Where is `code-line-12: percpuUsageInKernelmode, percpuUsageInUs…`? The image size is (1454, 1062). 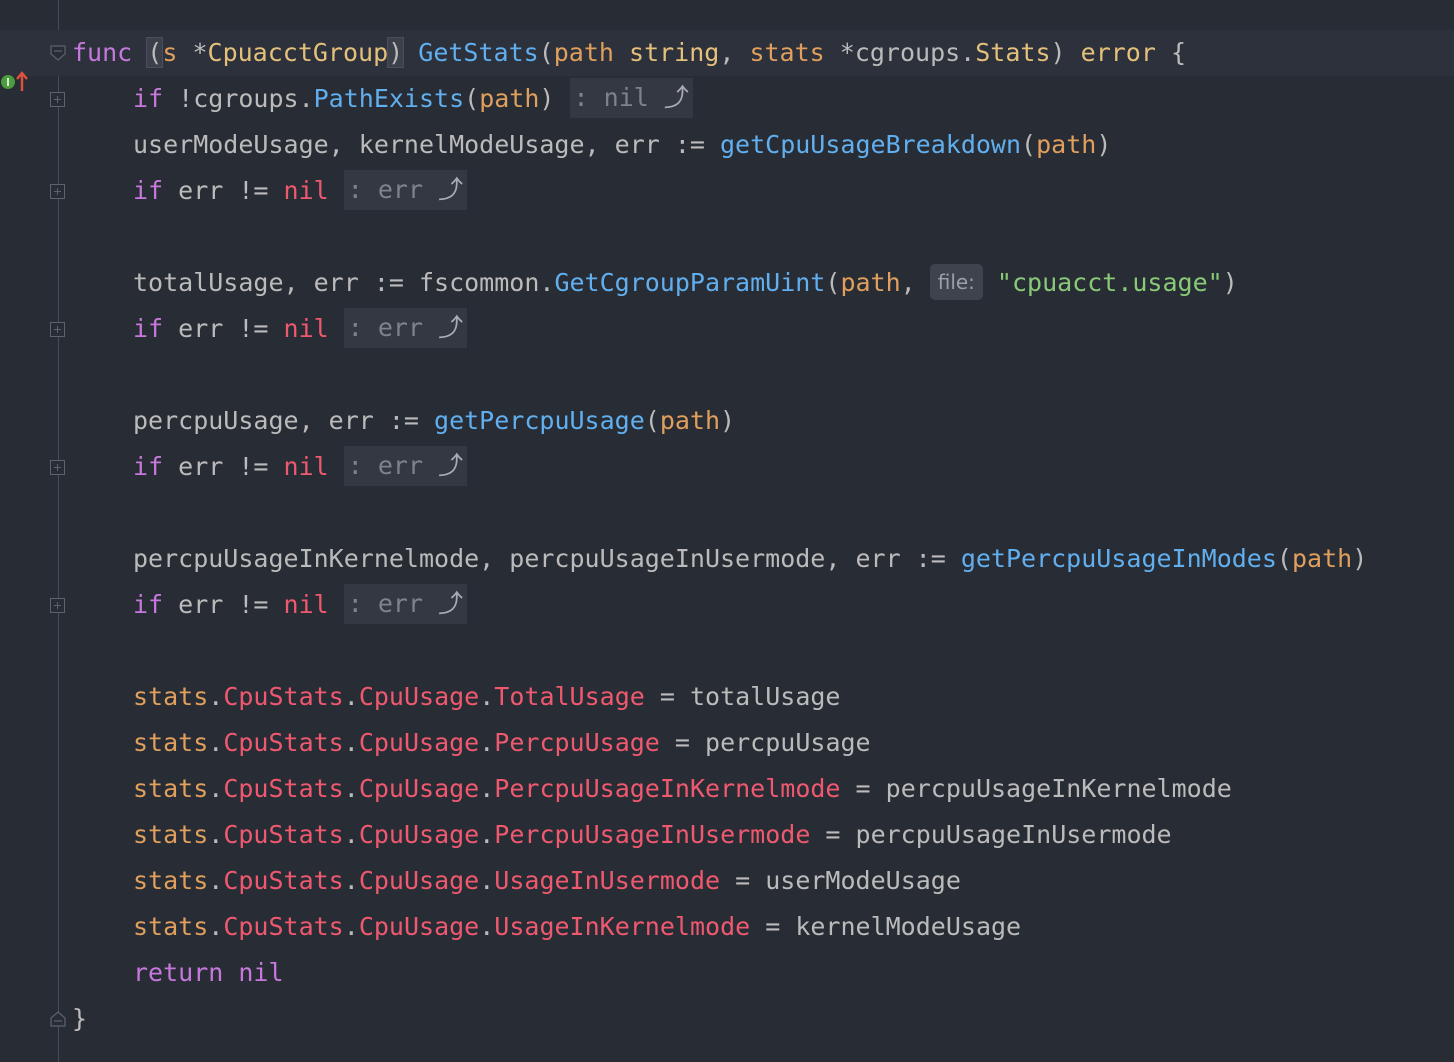 code-line-12: percpuUsageInKernelmode, percpuUsageInUs… is located at coordinates (727, 559).